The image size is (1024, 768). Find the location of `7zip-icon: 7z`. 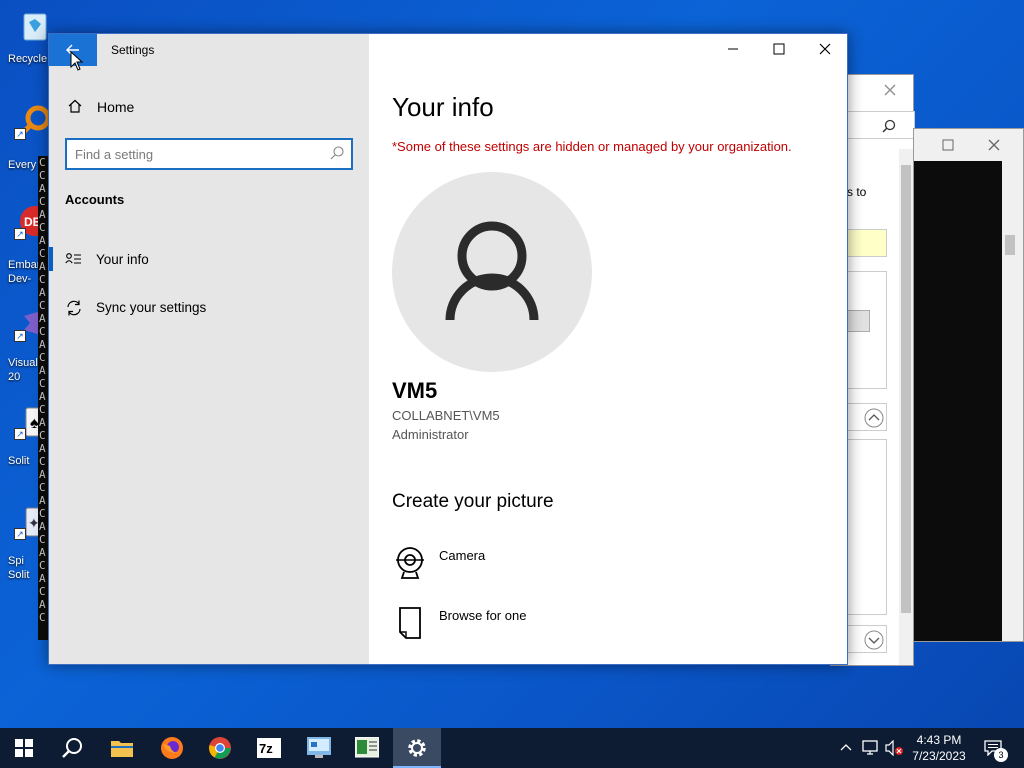

7zip-icon: 7z is located at coordinates (269, 748).